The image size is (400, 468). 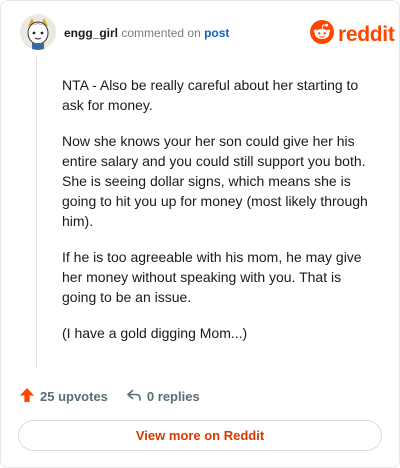 What do you see at coordinates (91, 33) in the screenshot?
I see `username-link: engg_girl` at bounding box center [91, 33].